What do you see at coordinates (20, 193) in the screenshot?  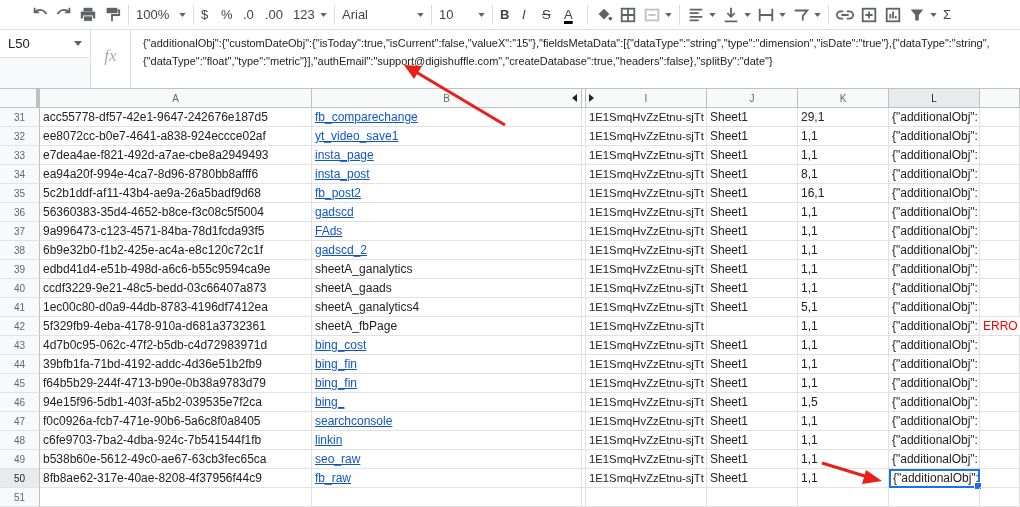 I see `row-number: 35` at bounding box center [20, 193].